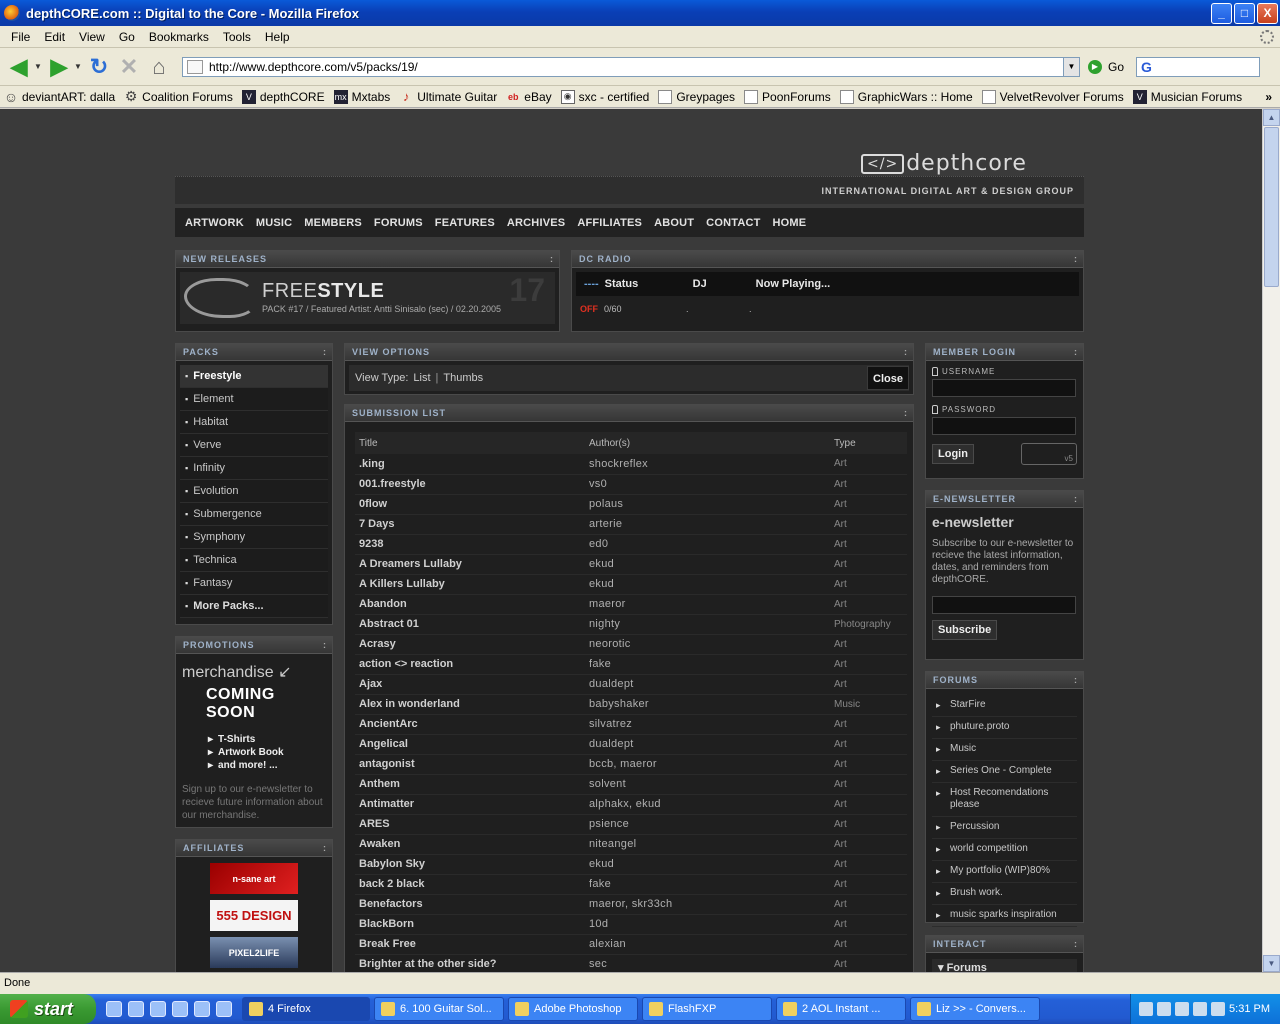  Describe the element at coordinates (1271, 117) in the screenshot. I see `scroll-up-icon: ▲` at that location.